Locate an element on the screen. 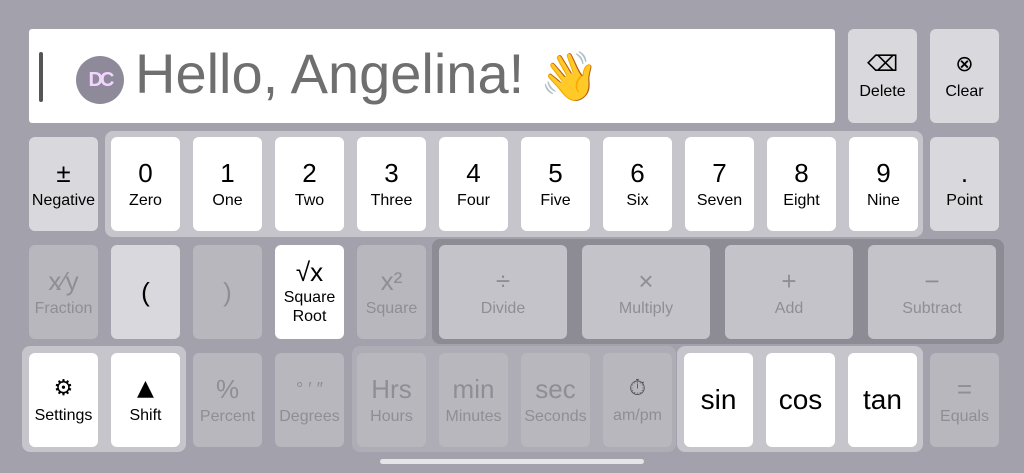  degrees-label: Degrees is located at coordinates (309, 416).